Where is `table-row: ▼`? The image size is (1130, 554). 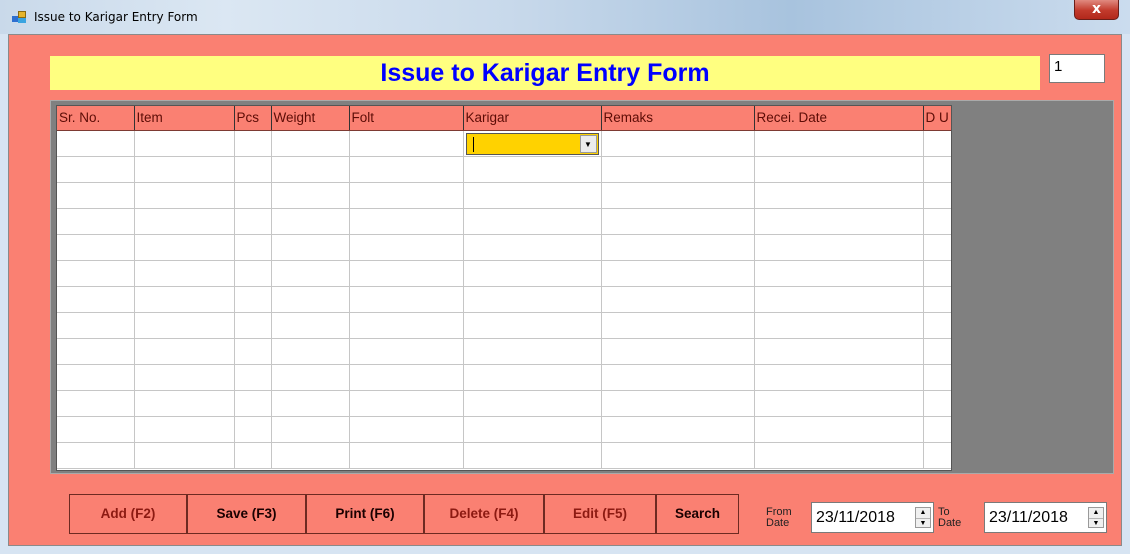 table-row: ▼ is located at coordinates (504, 143).